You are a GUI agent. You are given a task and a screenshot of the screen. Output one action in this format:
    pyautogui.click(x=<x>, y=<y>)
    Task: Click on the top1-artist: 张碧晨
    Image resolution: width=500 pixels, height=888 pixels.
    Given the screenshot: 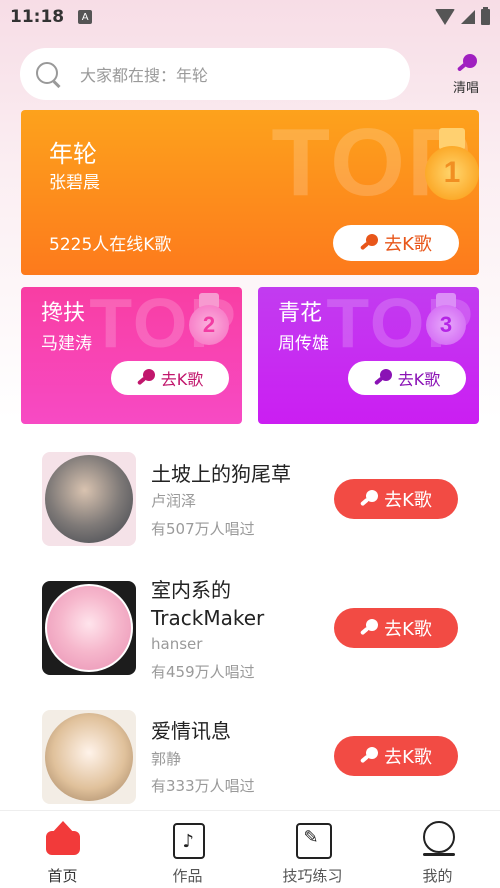 What is the action you would take?
    pyautogui.click(x=74, y=183)
    